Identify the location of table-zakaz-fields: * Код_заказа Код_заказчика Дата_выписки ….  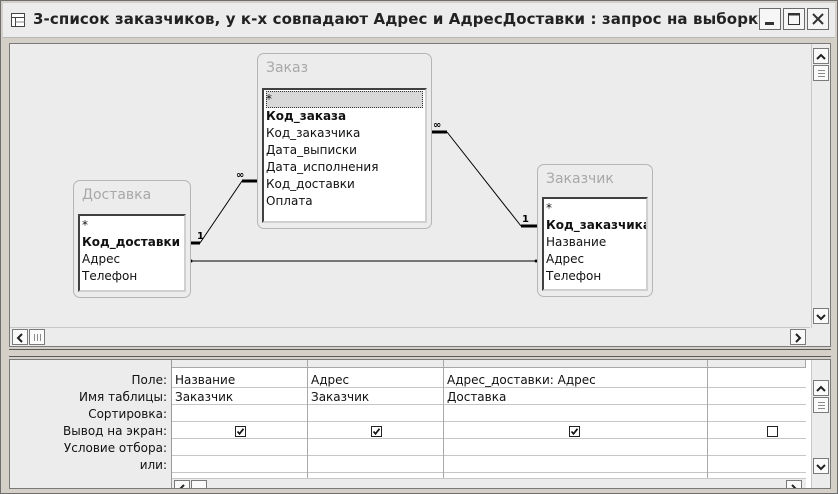
(344, 155).